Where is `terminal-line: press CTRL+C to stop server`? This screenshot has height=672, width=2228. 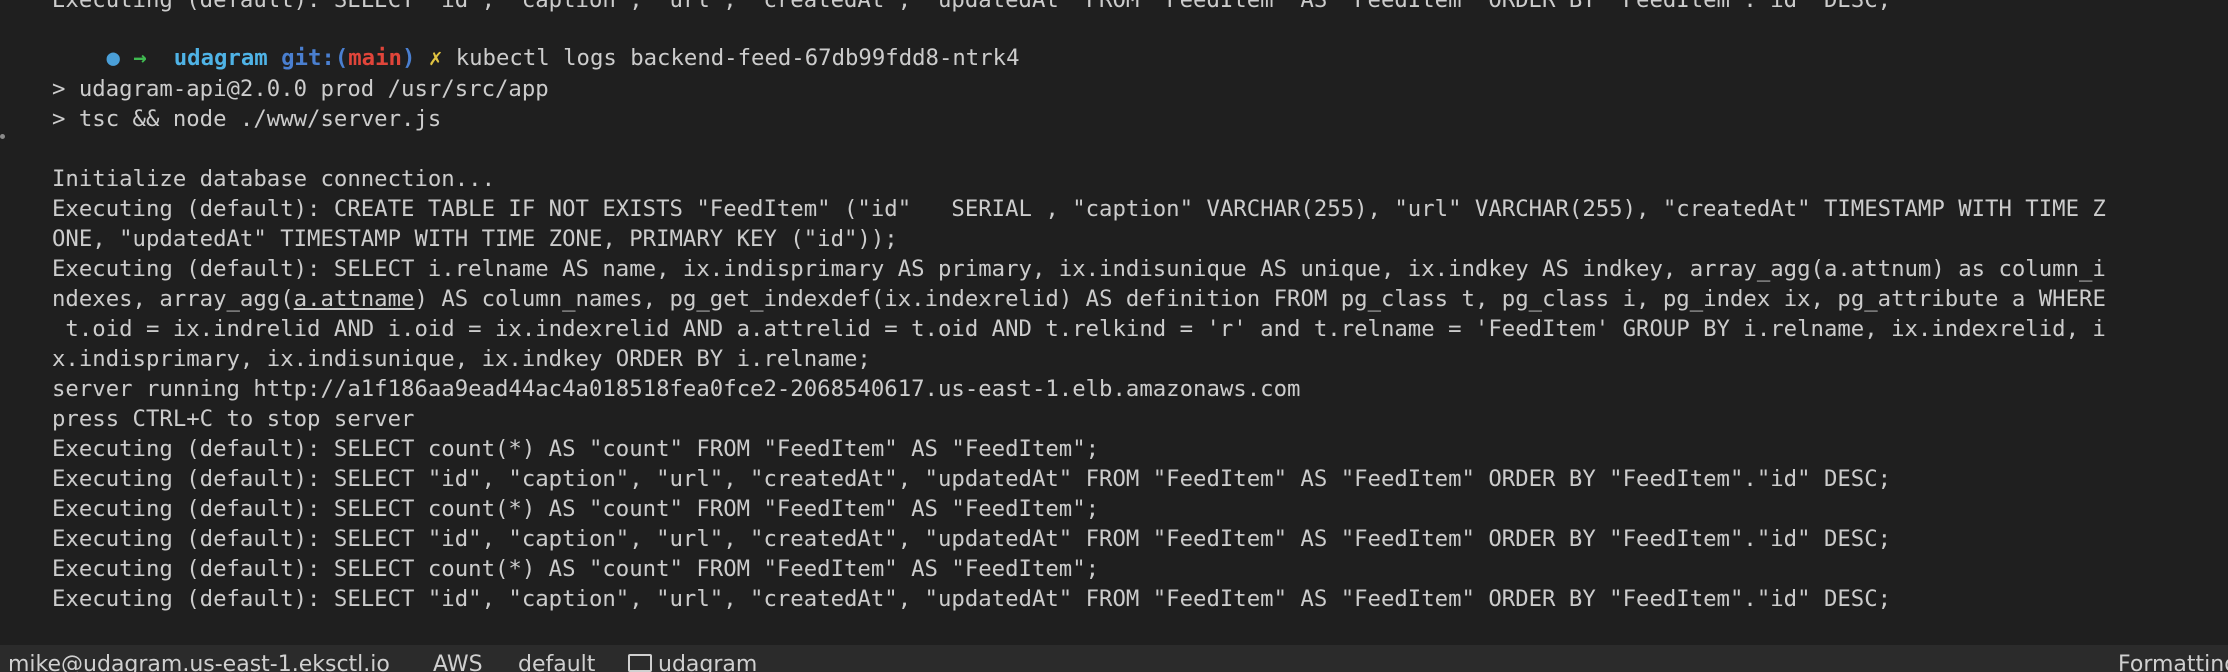 terminal-line: press CTRL+C to stop server is located at coordinates (233, 419).